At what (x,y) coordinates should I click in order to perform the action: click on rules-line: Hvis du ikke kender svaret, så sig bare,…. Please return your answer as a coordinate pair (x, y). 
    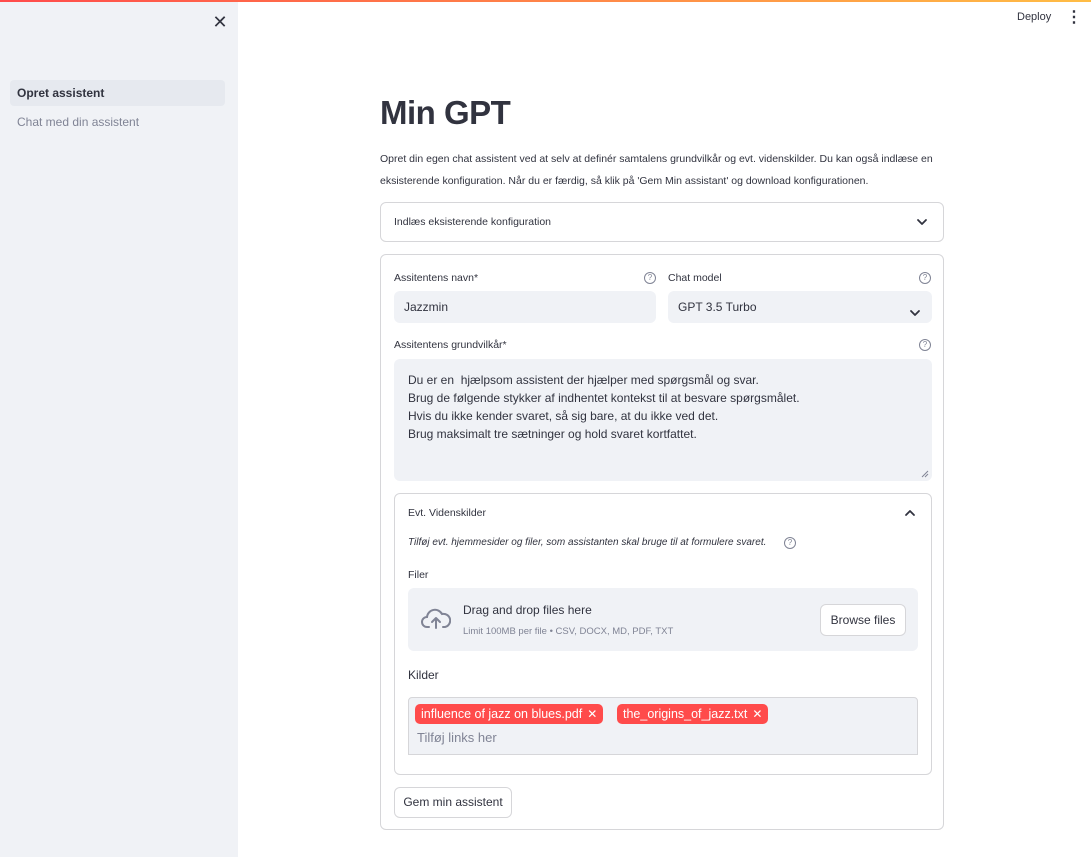
    Looking at the image, I should click on (563, 416).